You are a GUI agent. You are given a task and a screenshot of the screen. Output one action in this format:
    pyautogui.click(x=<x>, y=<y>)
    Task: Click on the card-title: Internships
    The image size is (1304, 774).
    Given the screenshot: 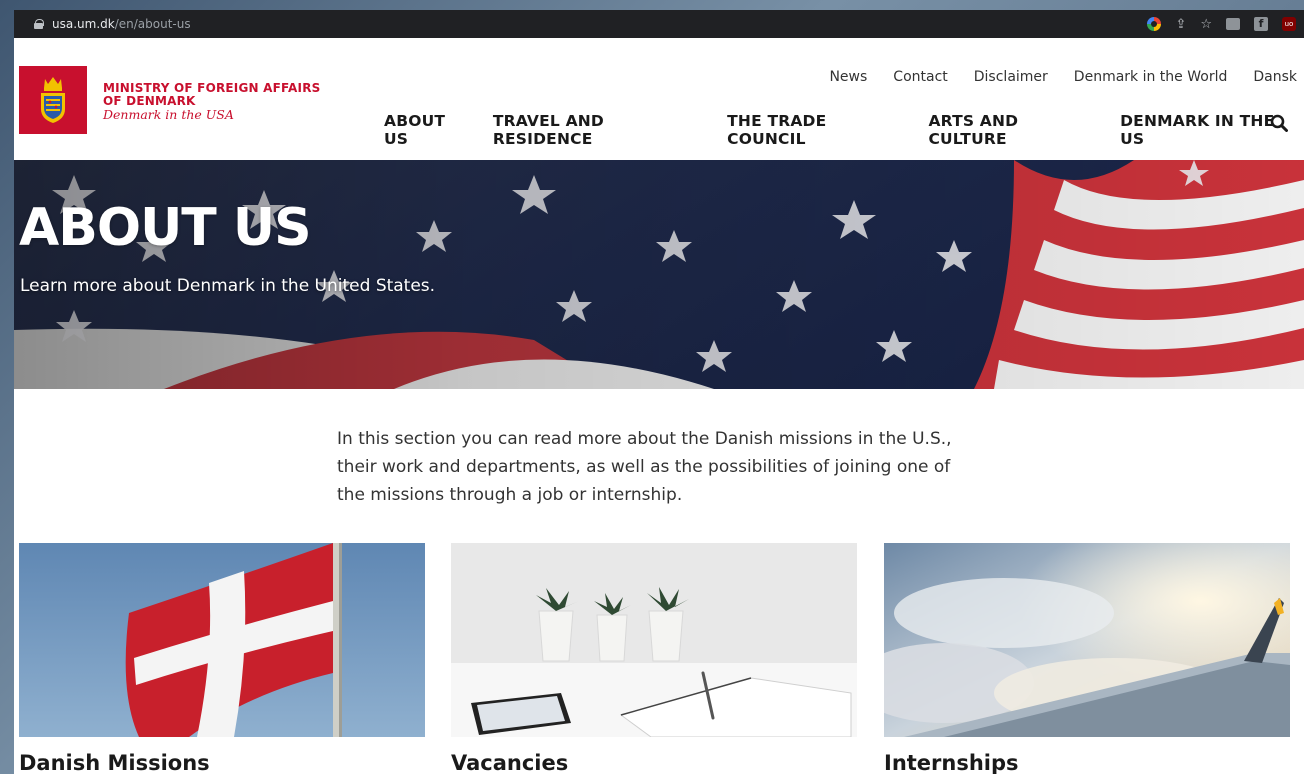 What is the action you would take?
    pyautogui.click(x=1087, y=762)
    